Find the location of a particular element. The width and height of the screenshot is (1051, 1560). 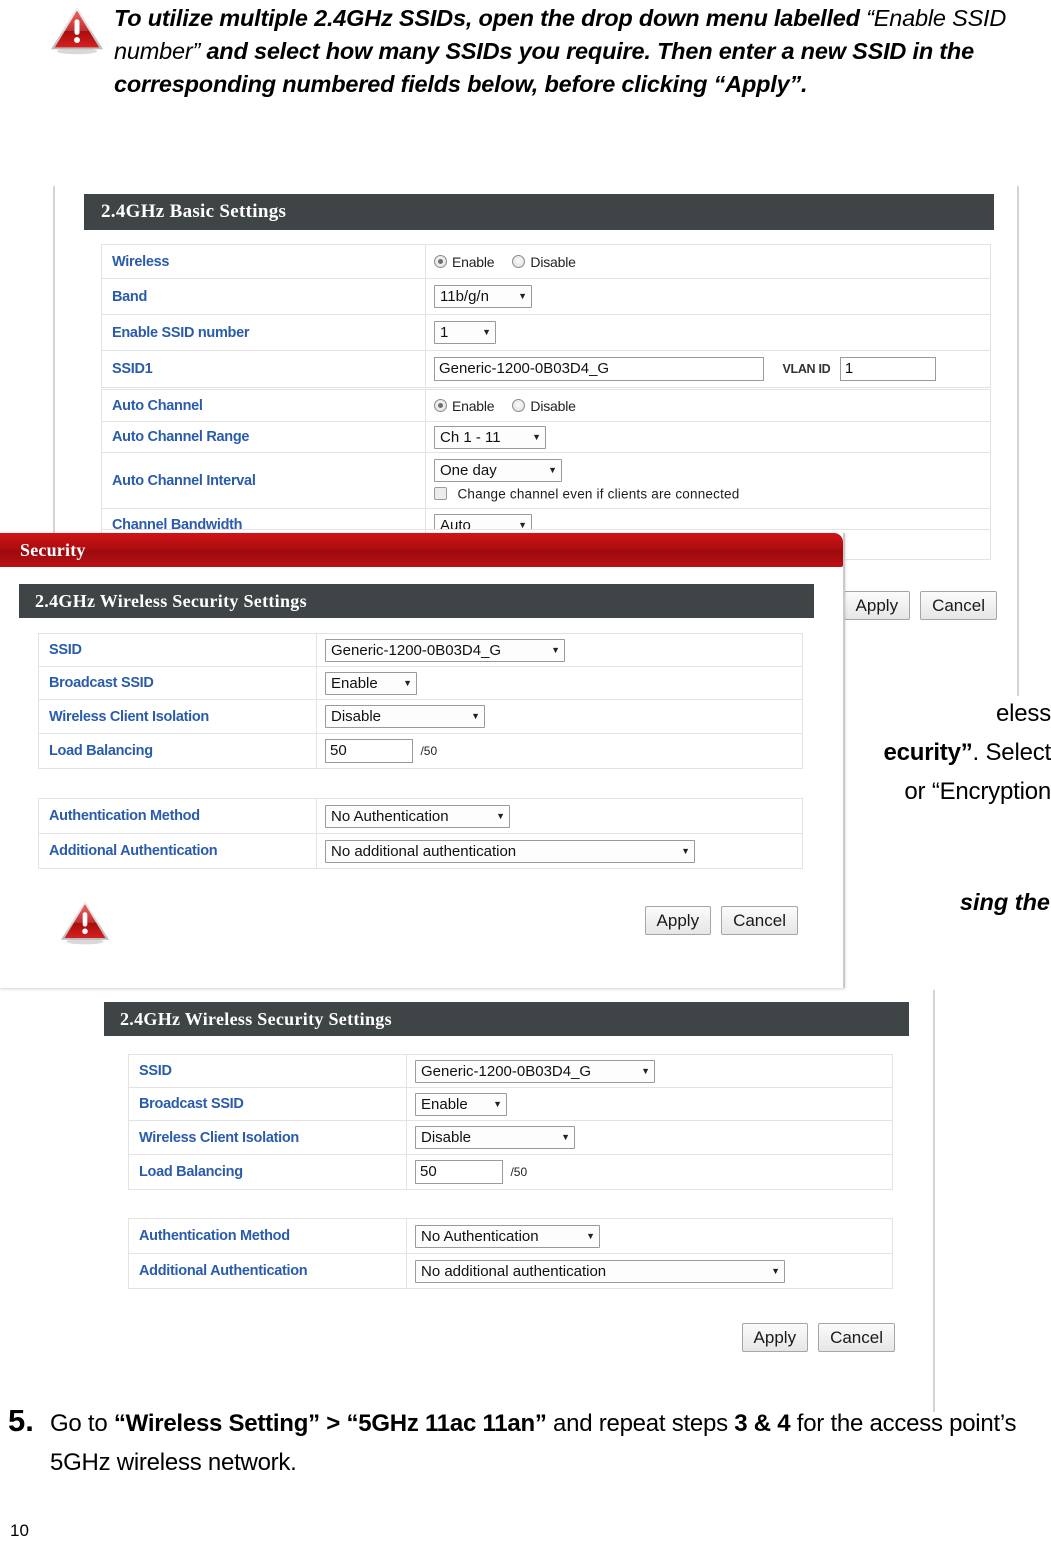

radio-wireless-enable is located at coordinates (440, 261).